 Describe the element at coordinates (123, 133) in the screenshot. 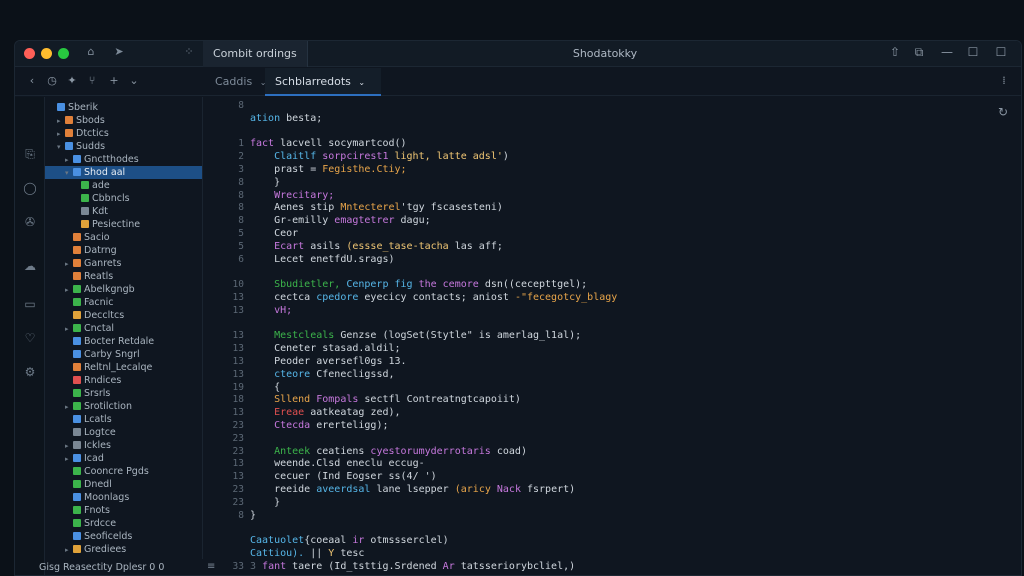

I see `tree-item: ▸ Dtctics` at that location.